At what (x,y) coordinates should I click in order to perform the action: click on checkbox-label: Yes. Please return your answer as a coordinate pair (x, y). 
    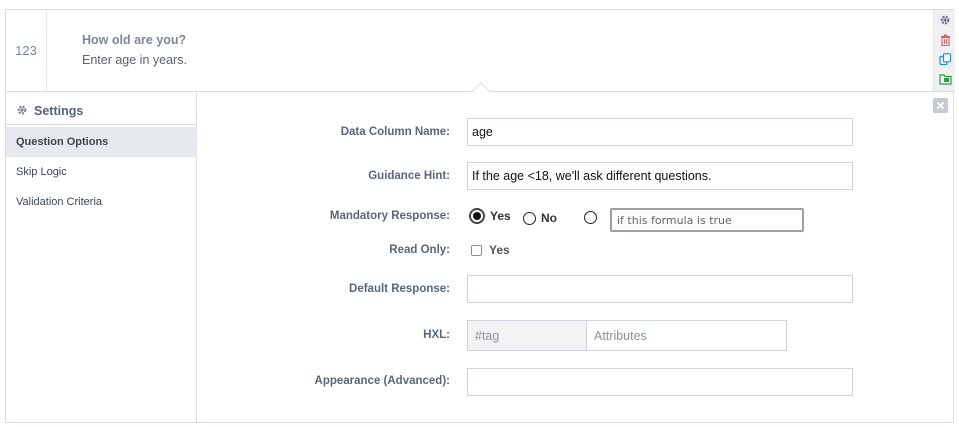
    Looking at the image, I should click on (499, 250).